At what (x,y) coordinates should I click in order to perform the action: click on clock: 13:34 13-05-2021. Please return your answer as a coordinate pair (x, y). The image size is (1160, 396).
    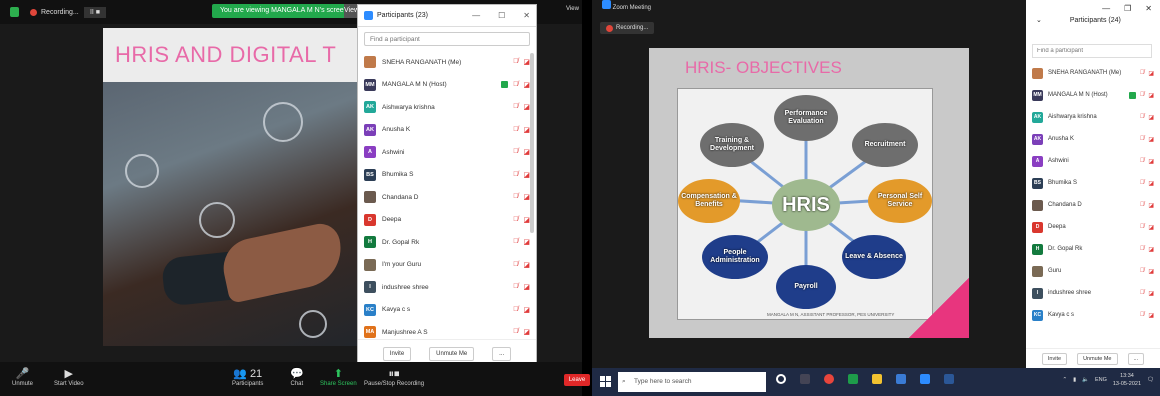
    Looking at the image, I should click on (1127, 380).